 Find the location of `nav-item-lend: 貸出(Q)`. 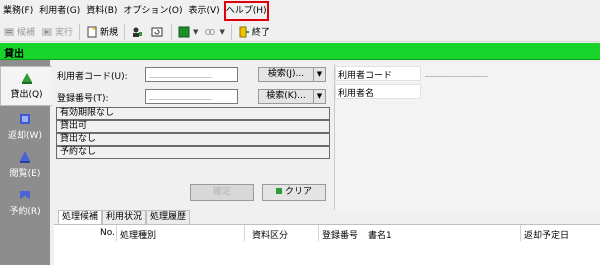

nav-item-lend: 貸出(Q) is located at coordinates (26, 86).